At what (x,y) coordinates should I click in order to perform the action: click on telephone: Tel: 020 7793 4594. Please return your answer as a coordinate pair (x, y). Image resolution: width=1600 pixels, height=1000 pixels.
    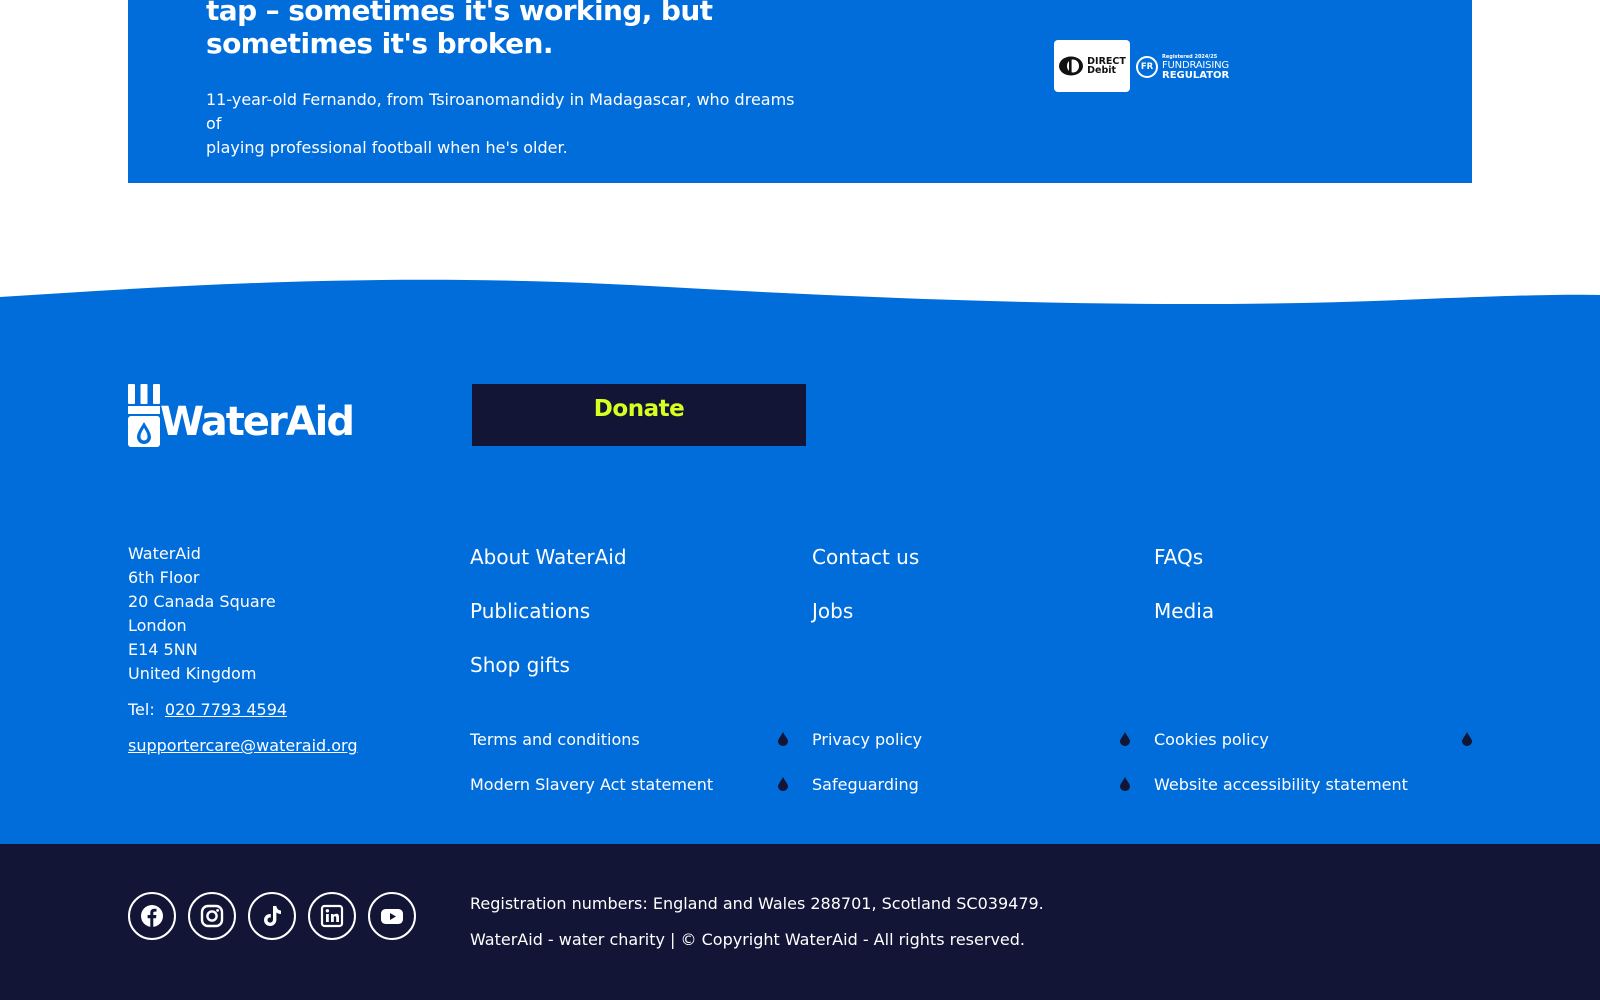
    Looking at the image, I should click on (207, 710).